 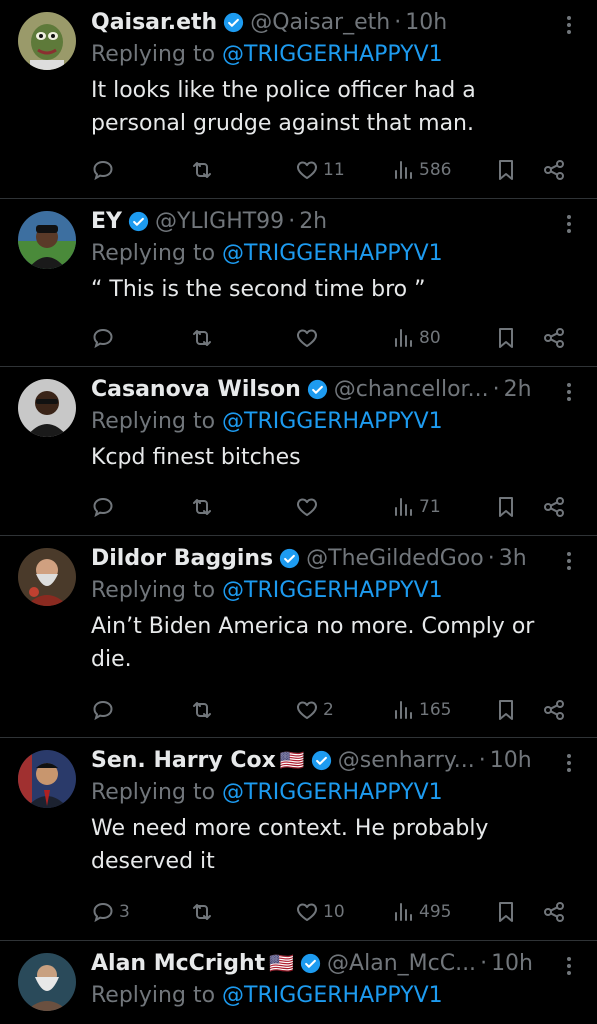 What do you see at coordinates (435, 170) in the screenshot?
I see `view-count: 586` at bounding box center [435, 170].